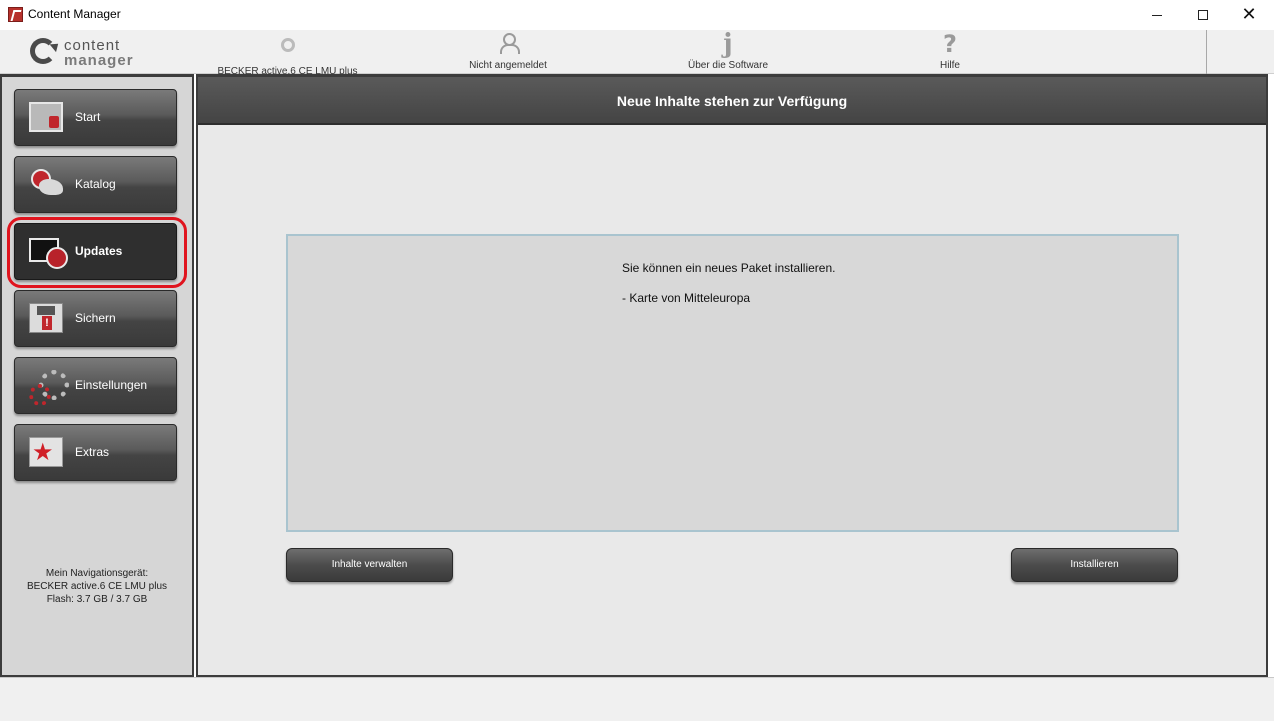  I want to click on sidebar-item-label: Start, so click(88, 117).